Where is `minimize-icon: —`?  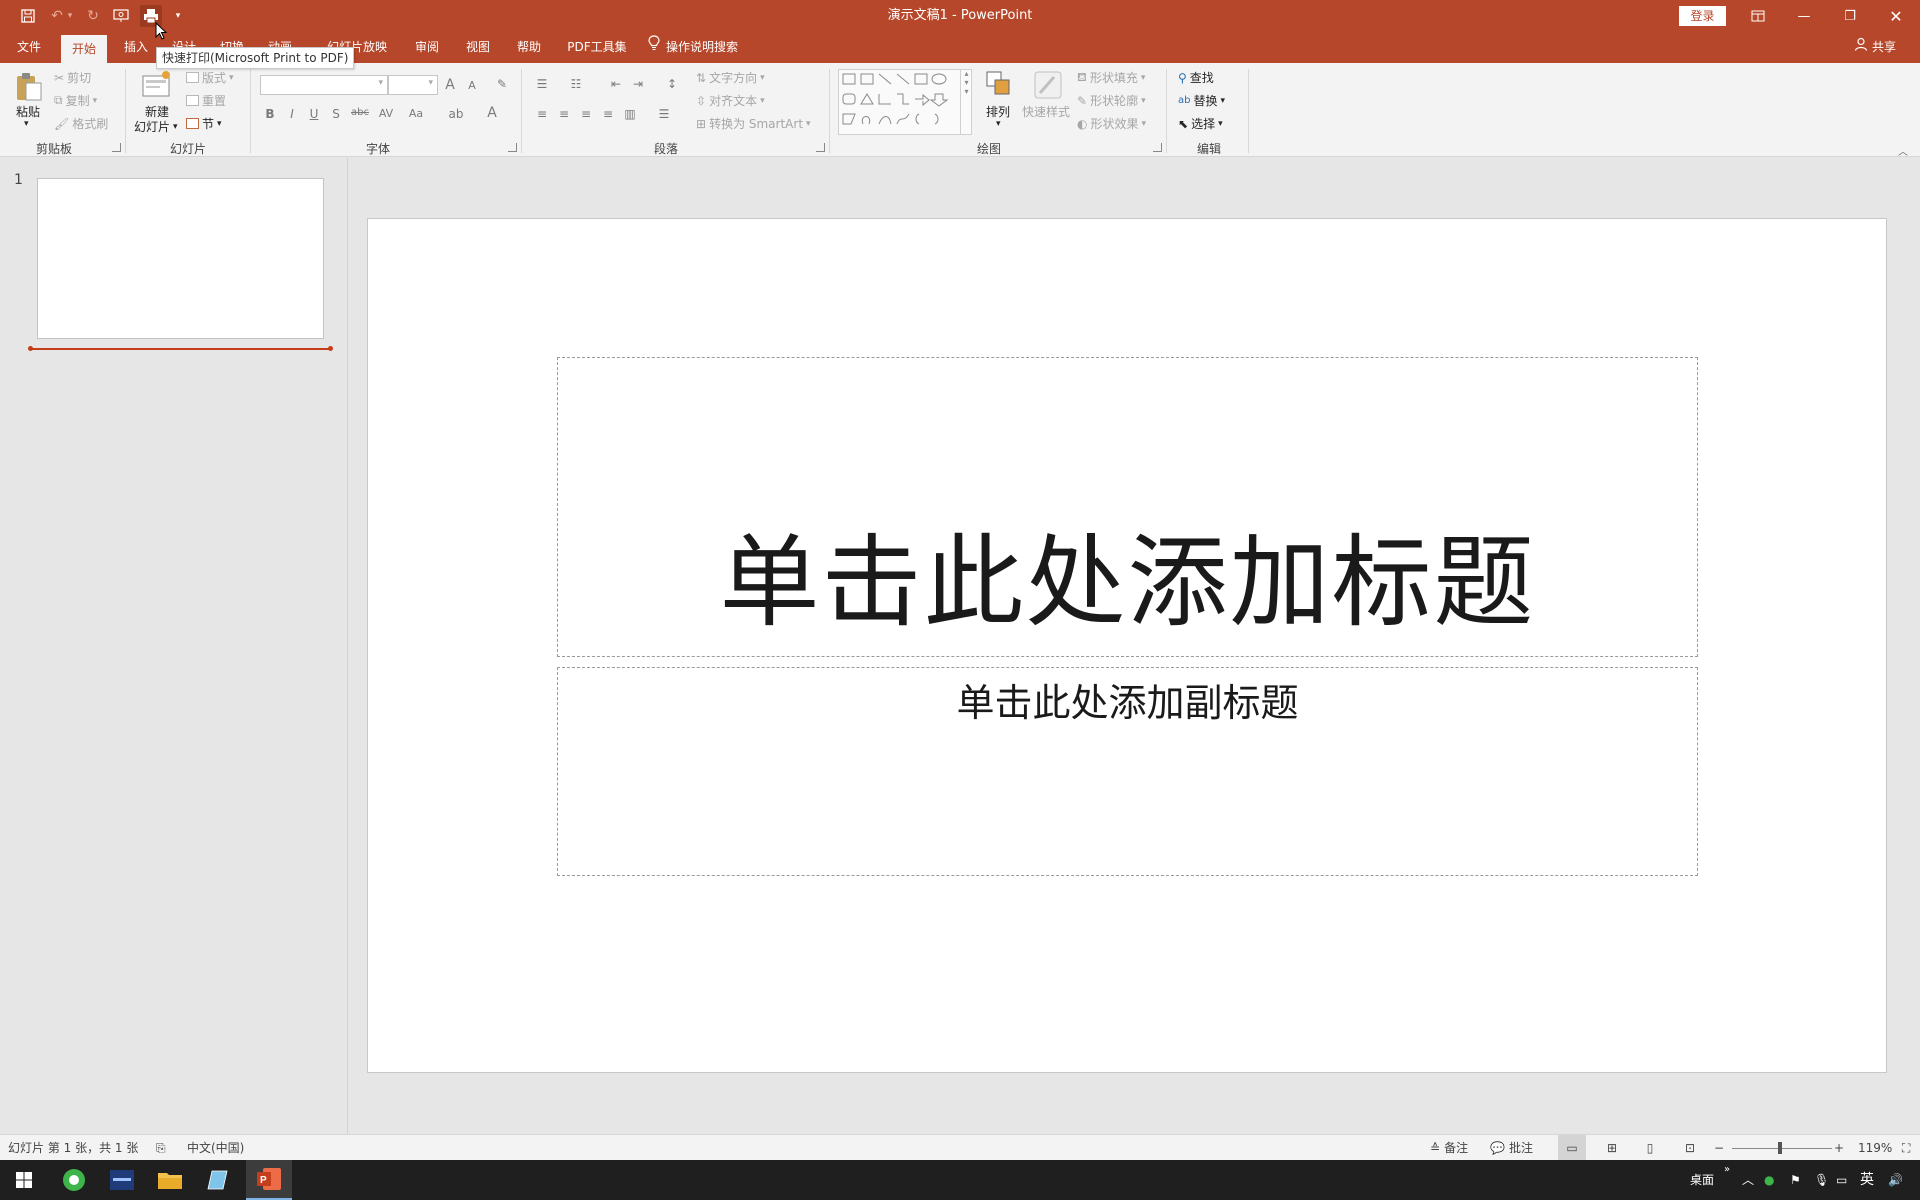 minimize-icon: — is located at coordinates (1804, 16).